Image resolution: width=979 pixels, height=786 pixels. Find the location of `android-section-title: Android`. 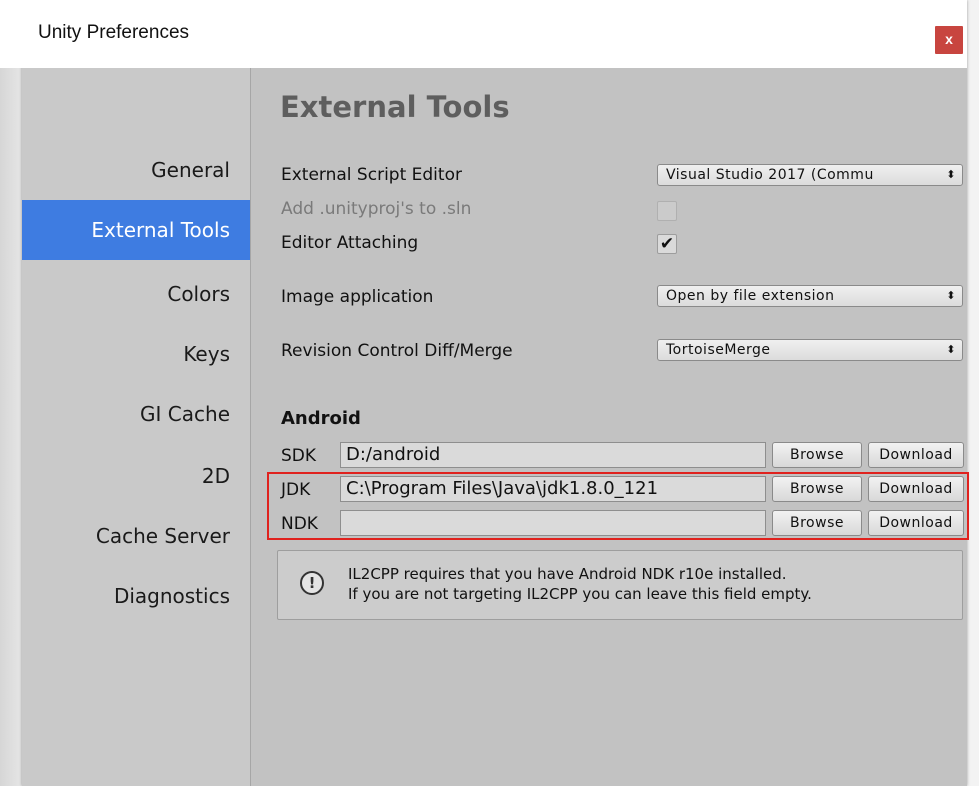

android-section-title: Android is located at coordinates (321, 418).